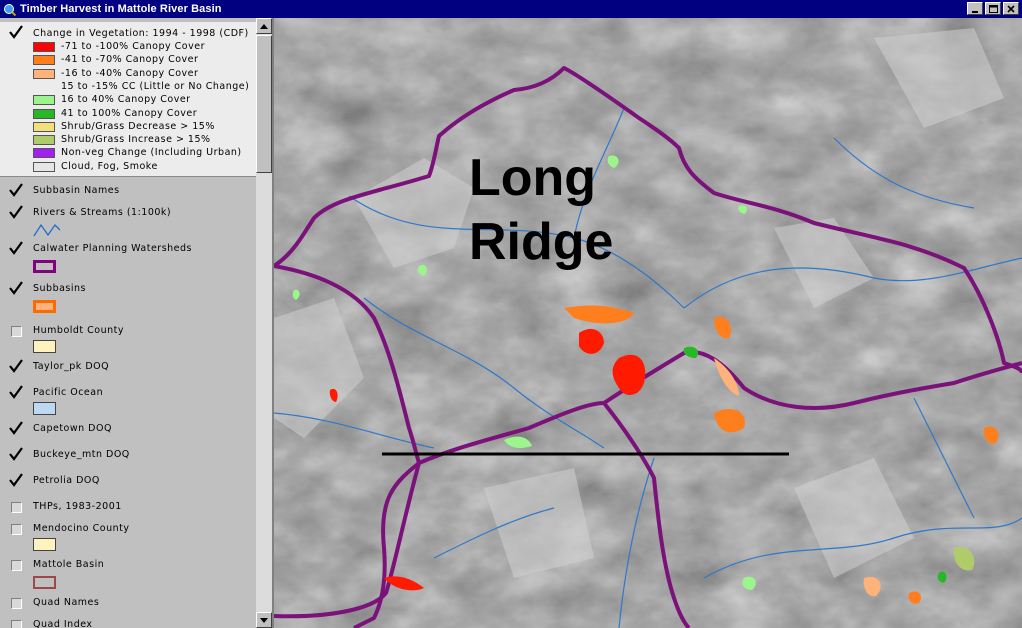  I want to click on layer-name: Pacific Ocean, so click(68, 392).